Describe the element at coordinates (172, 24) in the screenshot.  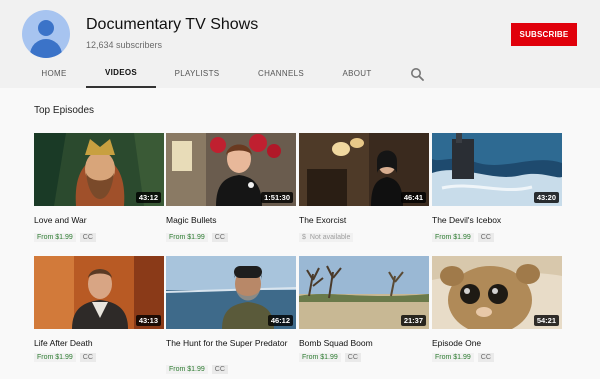
I see `channel-name: Documentary TV Shows` at that location.